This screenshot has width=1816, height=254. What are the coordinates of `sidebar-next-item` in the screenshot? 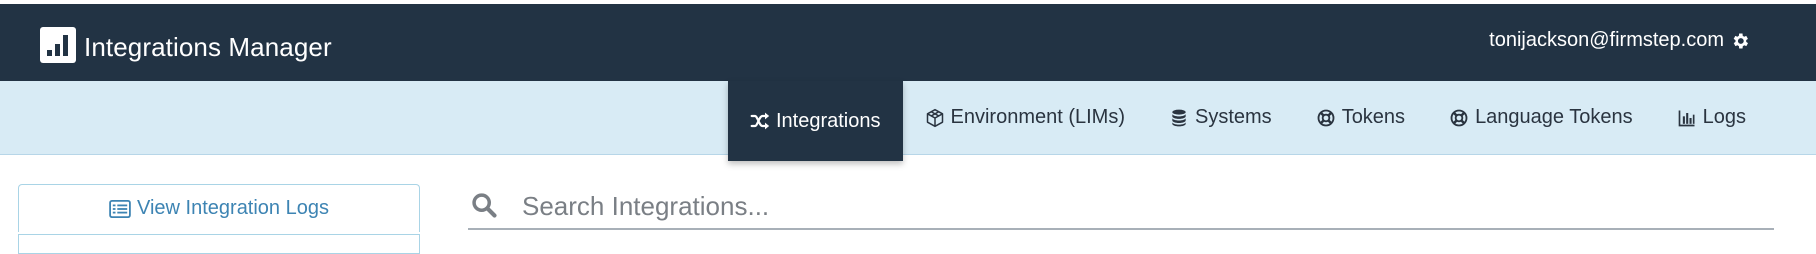 It's located at (219, 244).